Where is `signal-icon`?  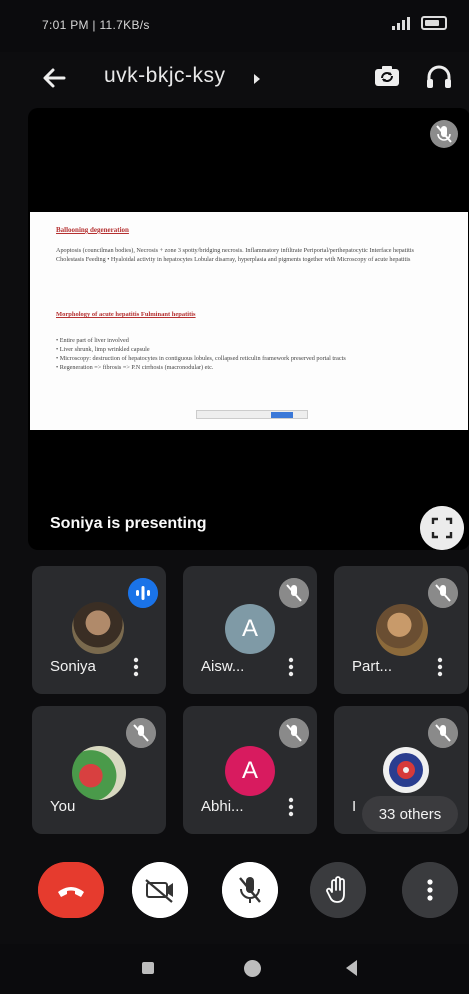 signal-icon is located at coordinates (401, 23).